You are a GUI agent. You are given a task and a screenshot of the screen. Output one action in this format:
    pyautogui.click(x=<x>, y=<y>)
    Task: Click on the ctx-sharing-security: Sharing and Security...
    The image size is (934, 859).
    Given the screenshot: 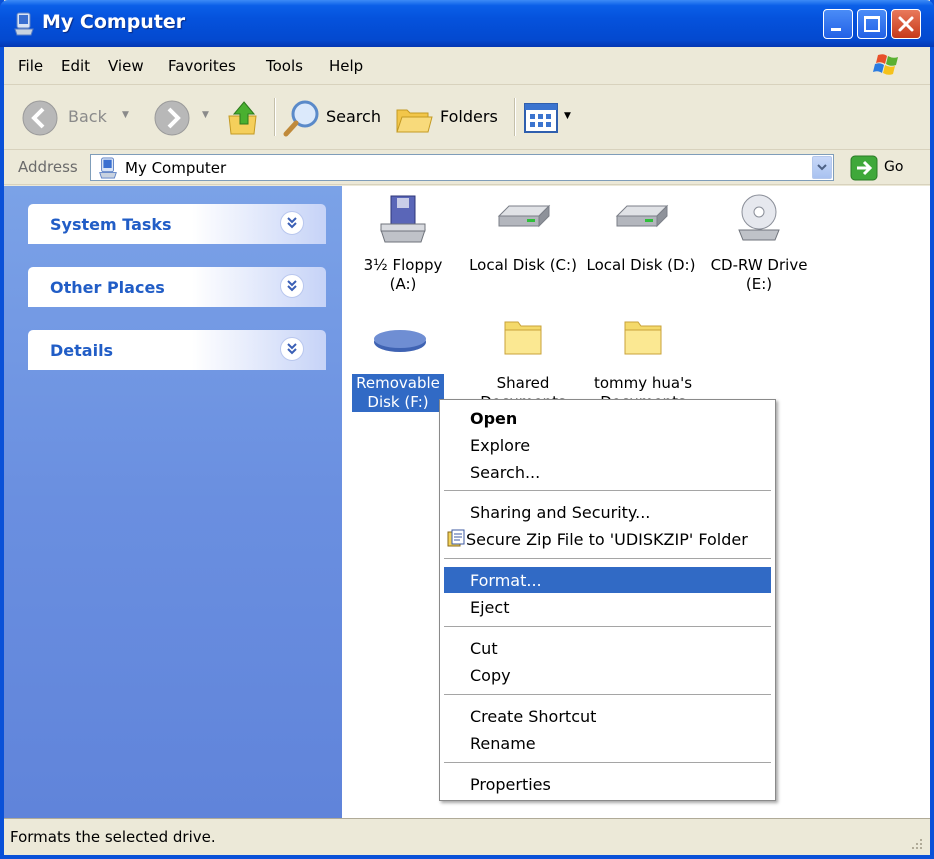 What is the action you would take?
    pyautogui.click(x=607, y=512)
    